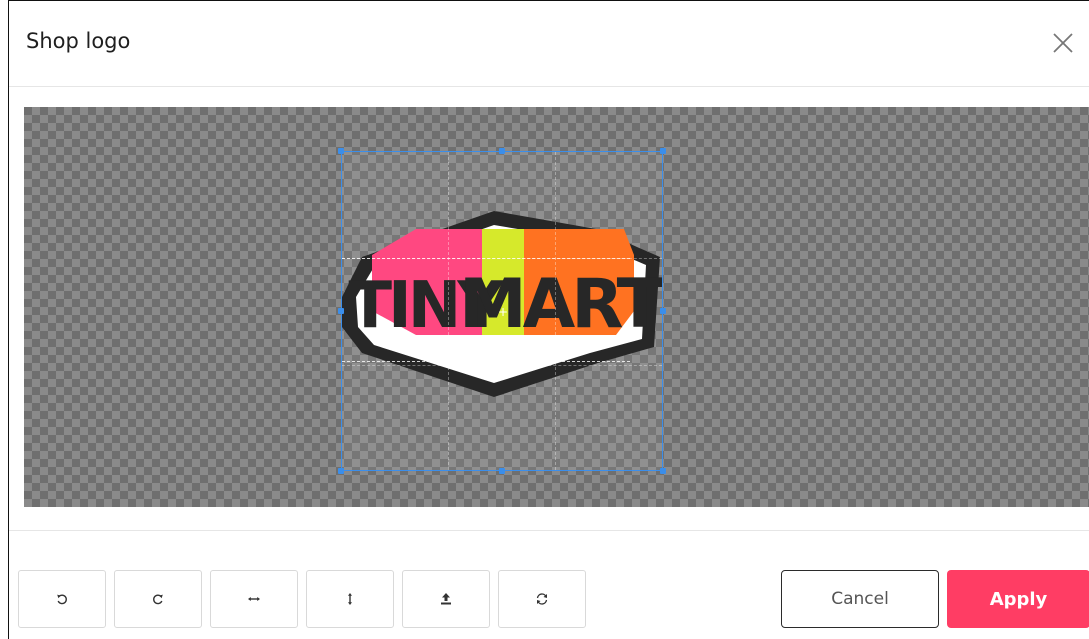  Describe the element at coordinates (549, 44) in the screenshot. I see `dialog-header: Shop logo` at that location.